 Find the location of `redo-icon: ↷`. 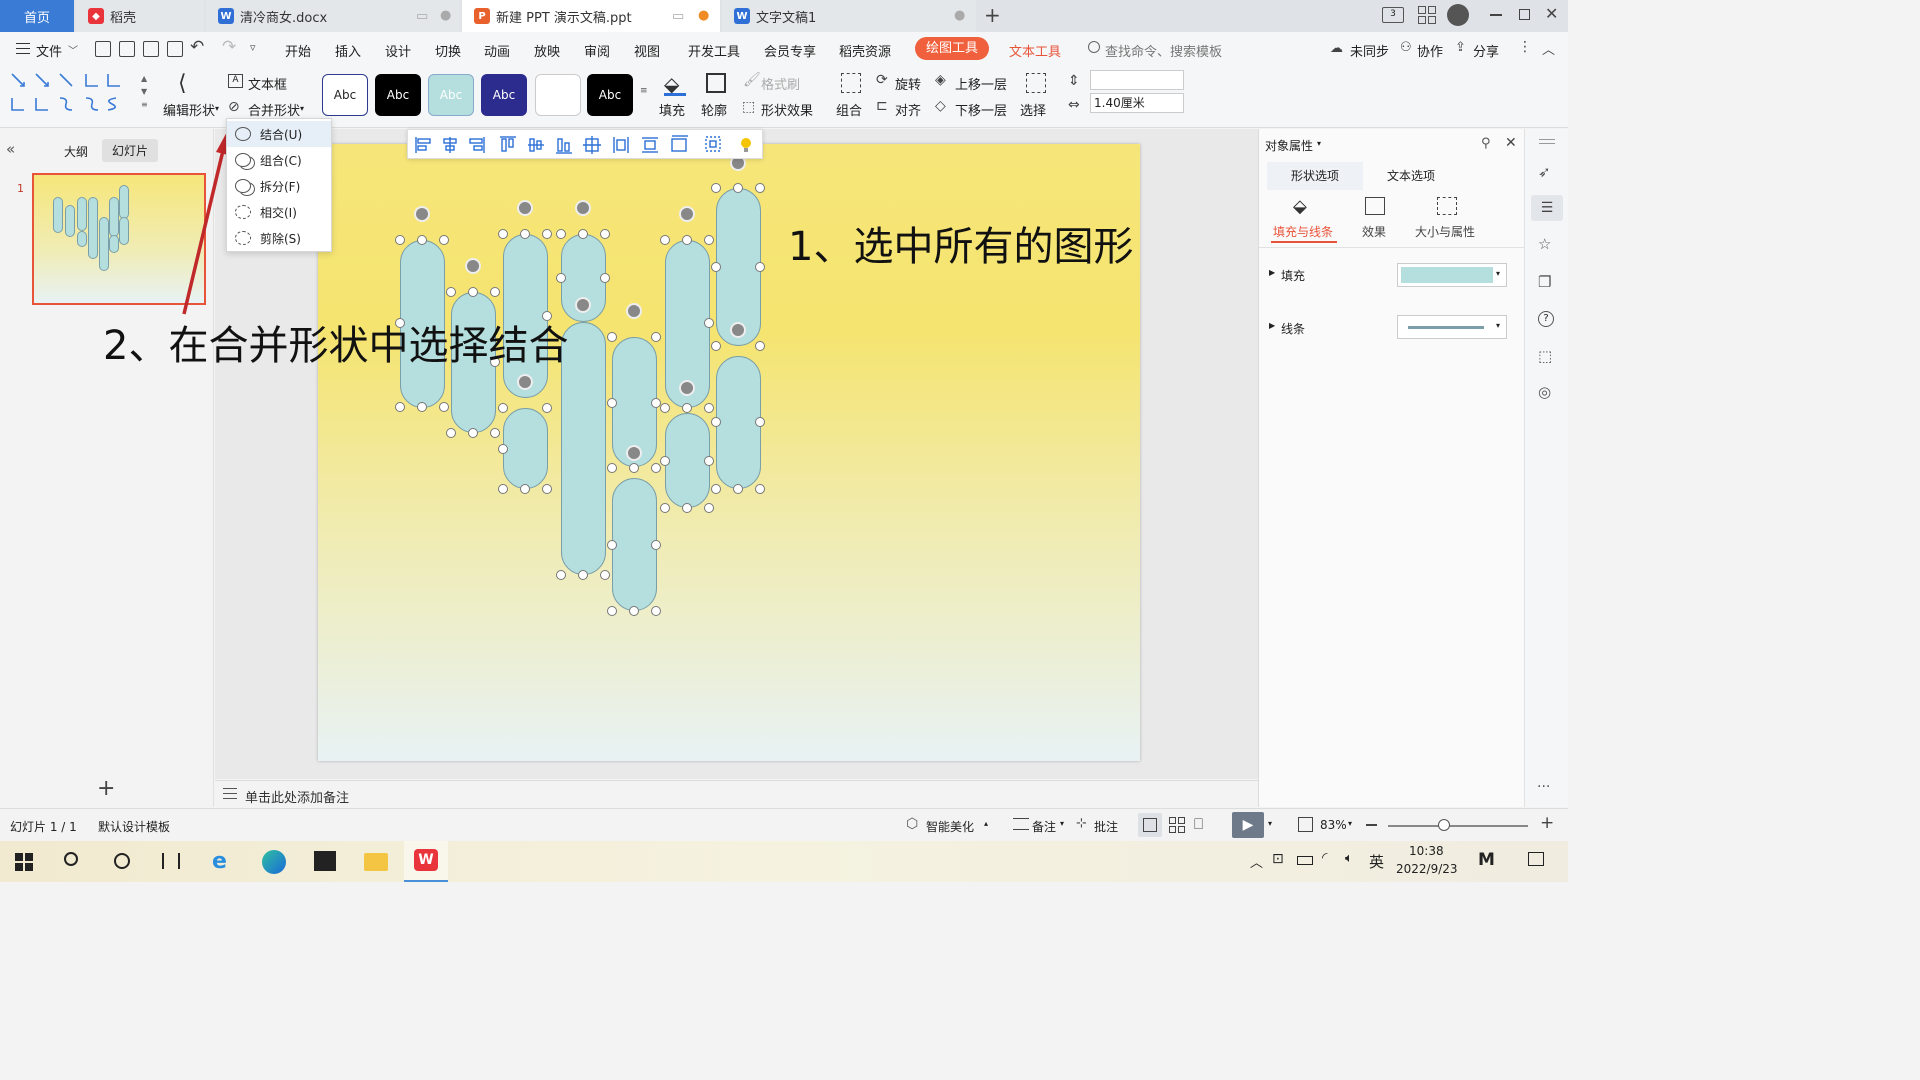

redo-icon: ↷ is located at coordinates (229, 47).